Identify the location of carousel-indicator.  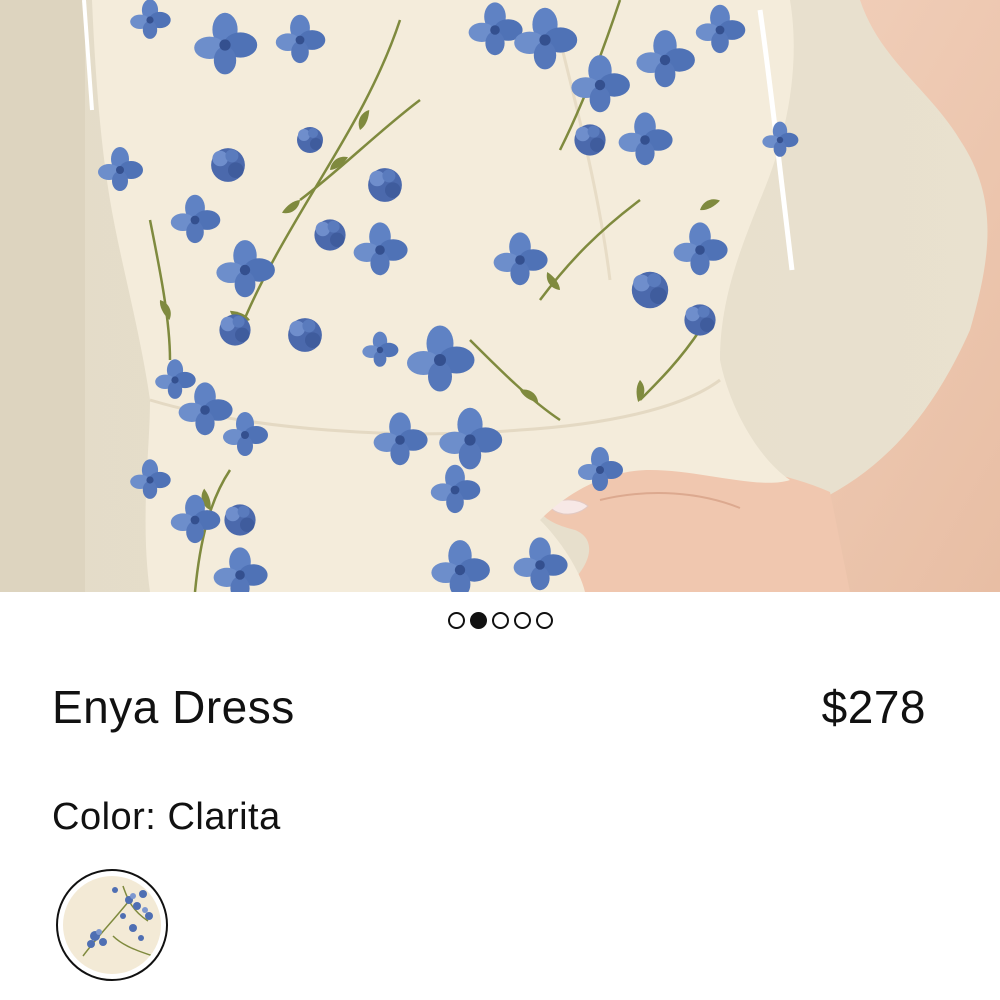
(500, 620).